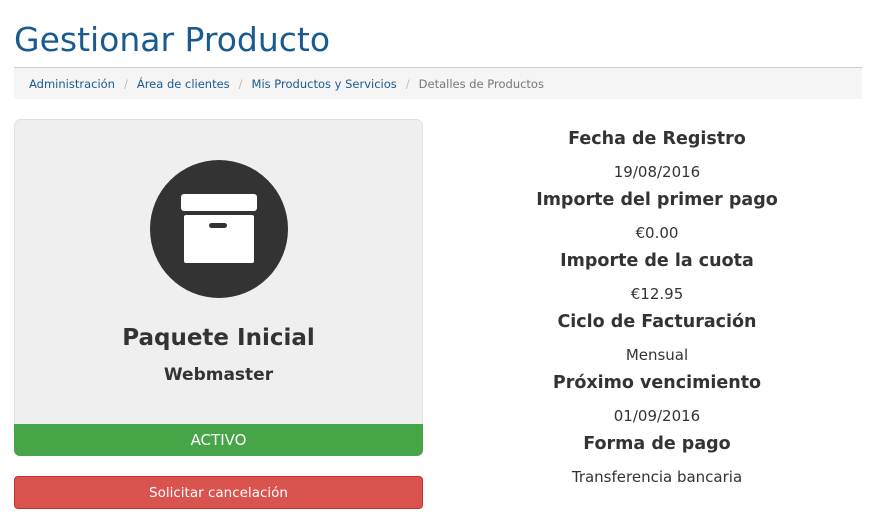 The image size is (871, 520). I want to click on status-badge: ACTIVO, so click(218, 440).